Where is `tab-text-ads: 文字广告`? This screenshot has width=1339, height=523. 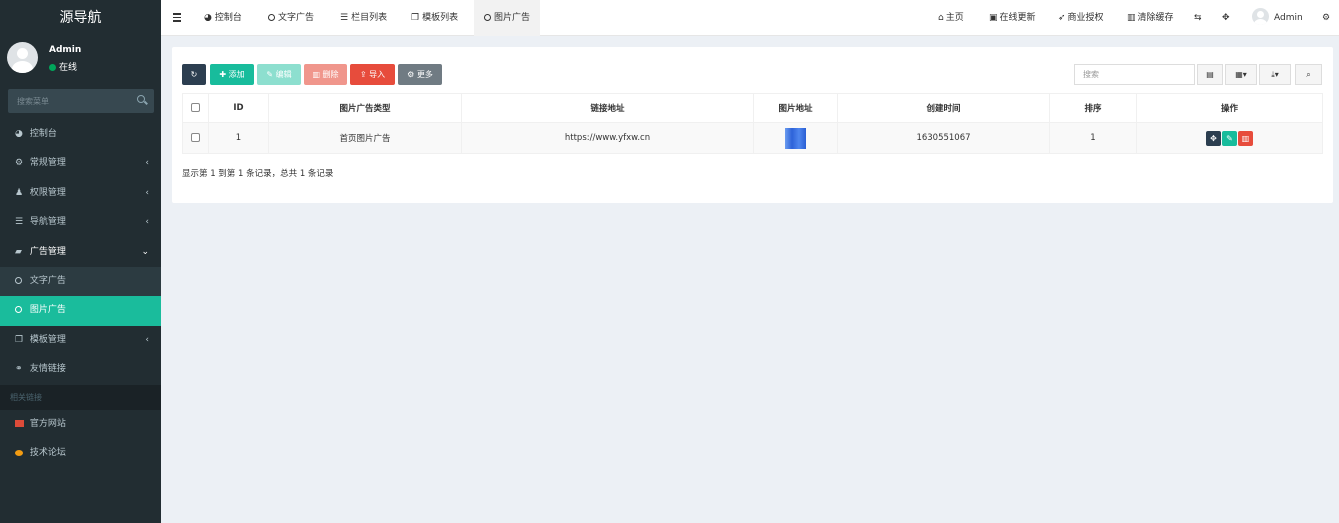
tab-text-ads: 文字广告 is located at coordinates (291, 18).